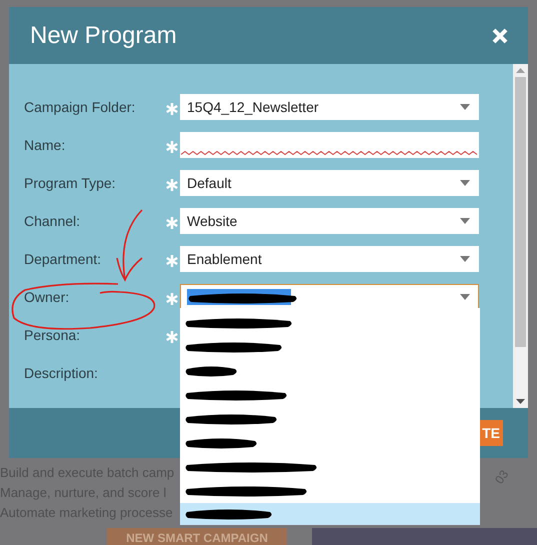 The image size is (537, 545). What do you see at coordinates (45, 145) in the screenshot?
I see `field-label: Name:` at bounding box center [45, 145].